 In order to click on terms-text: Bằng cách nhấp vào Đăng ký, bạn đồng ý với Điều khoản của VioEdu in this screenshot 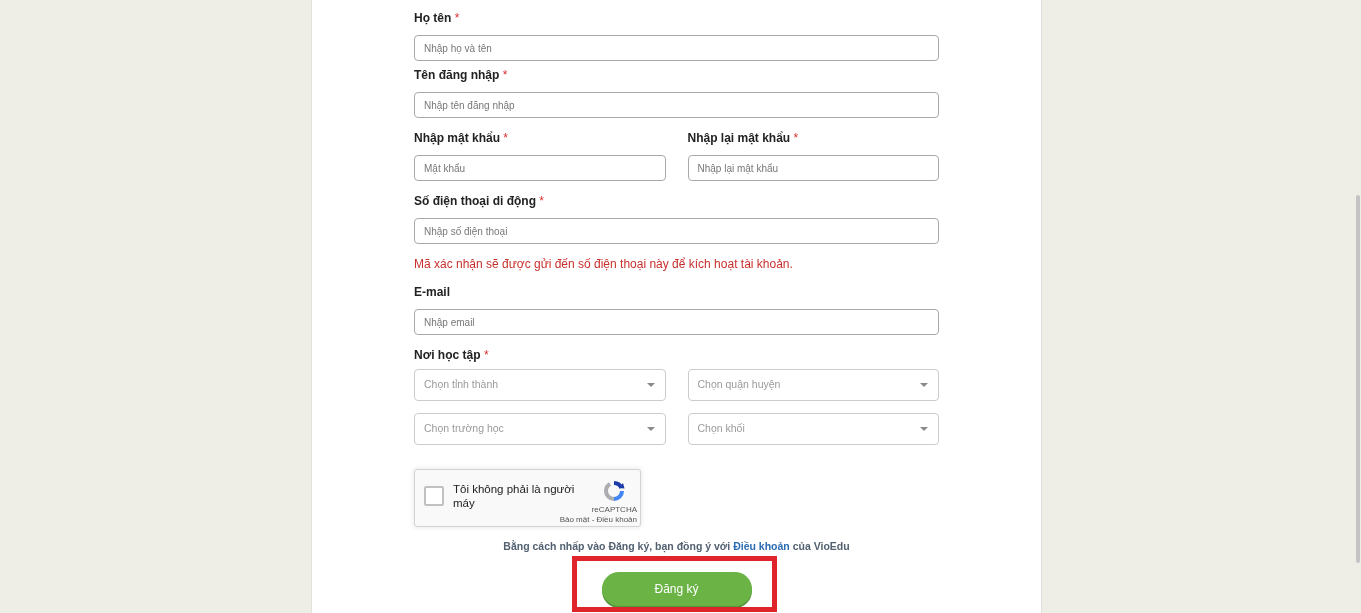, I will do `click(676, 546)`.